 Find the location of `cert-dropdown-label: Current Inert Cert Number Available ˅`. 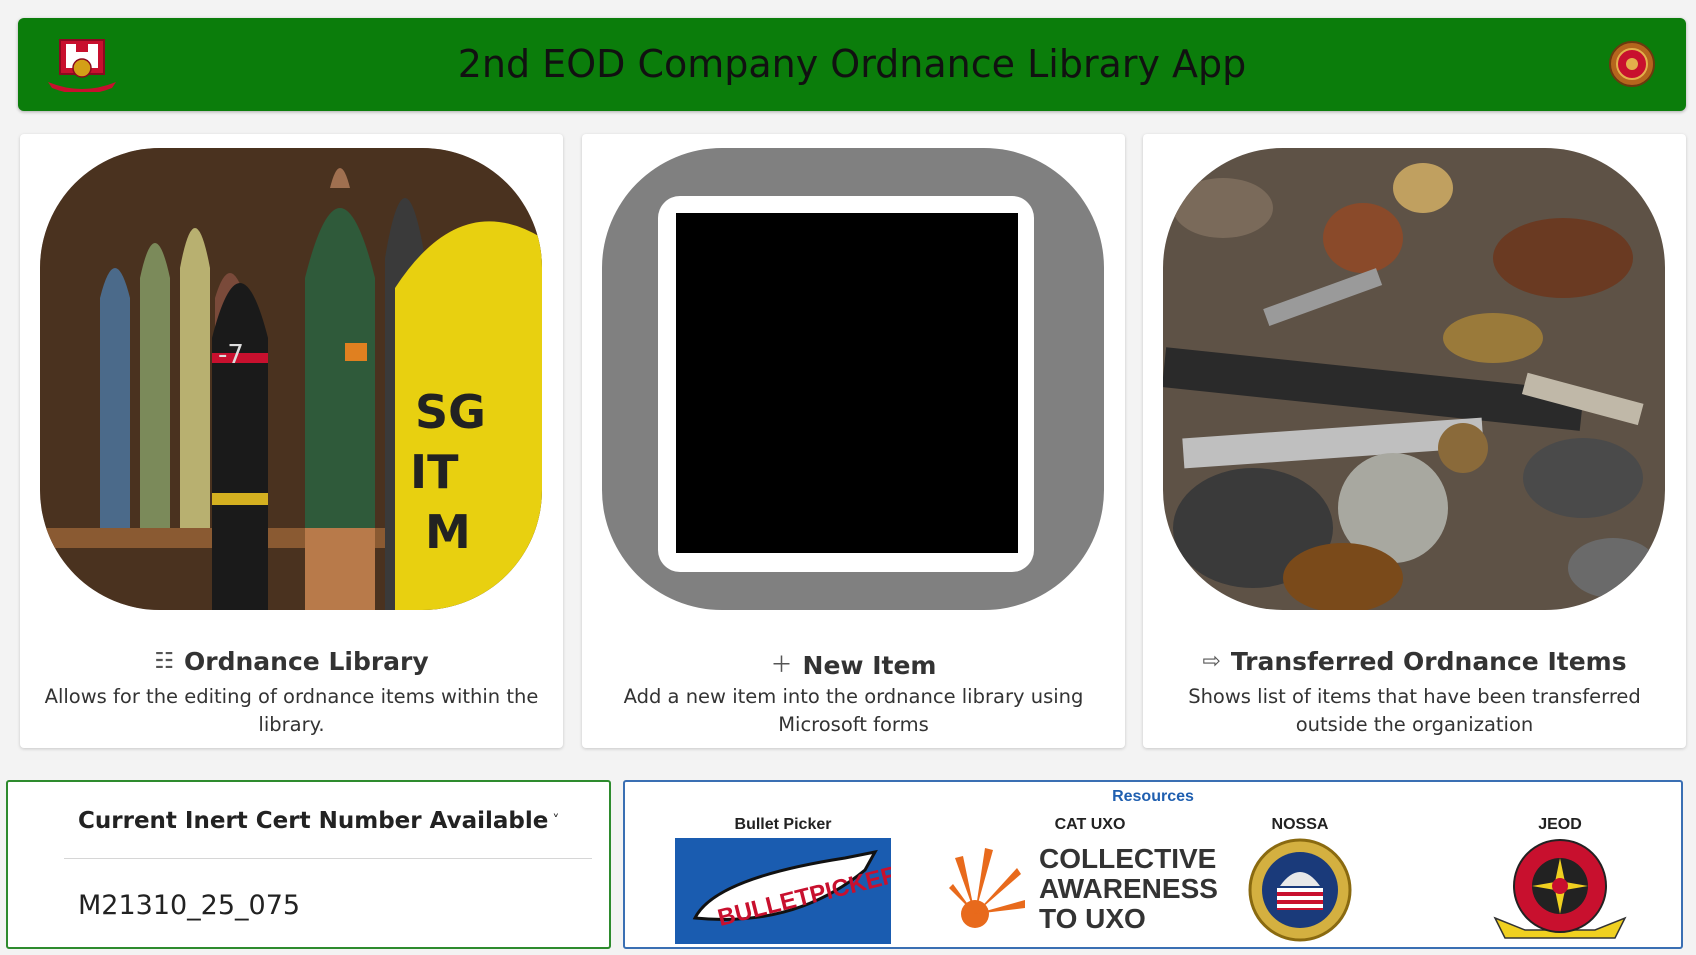

cert-dropdown-label: Current Inert Cert Number Available ˅ is located at coordinates (318, 821).